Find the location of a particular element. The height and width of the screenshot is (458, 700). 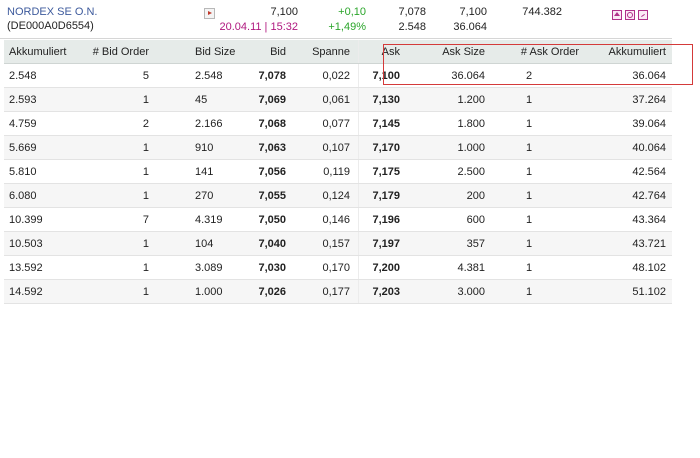

cell-ask: 7,100 is located at coordinates (380, 75).